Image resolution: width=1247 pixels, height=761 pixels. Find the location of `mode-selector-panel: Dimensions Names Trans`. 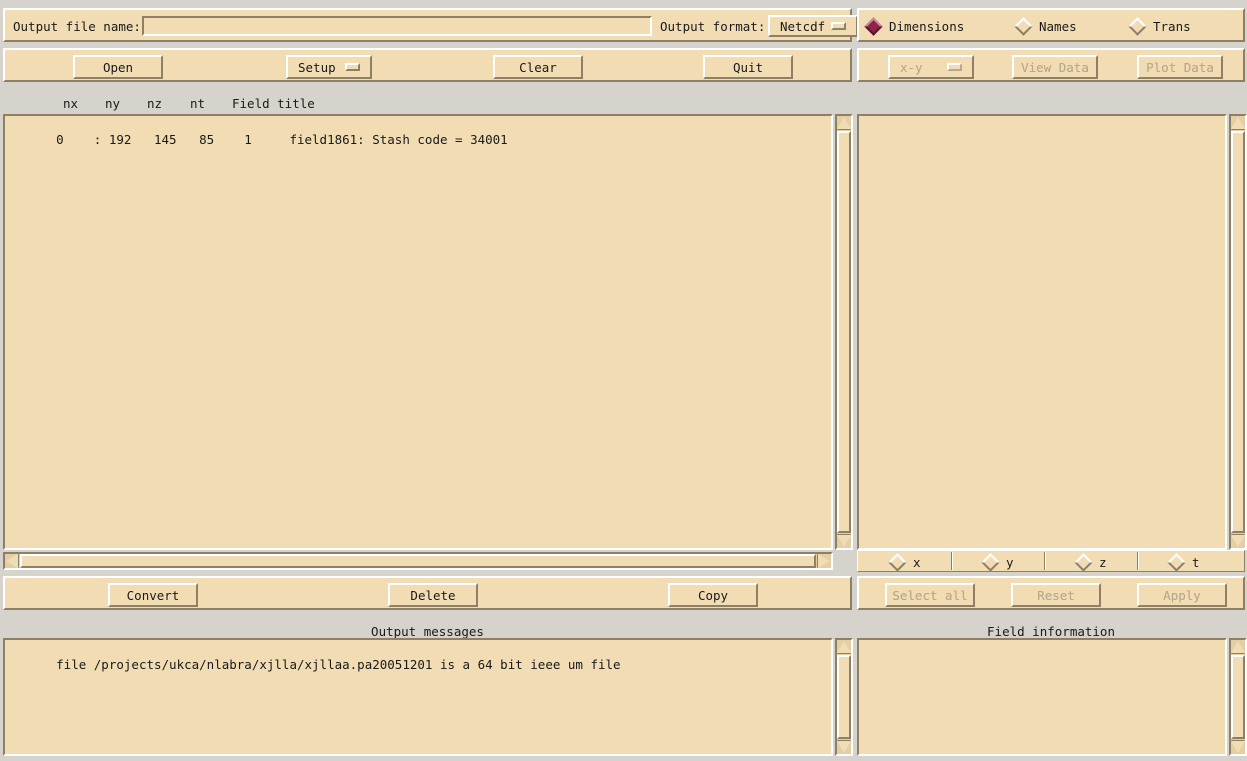

mode-selector-panel: Dimensions Names Trans is located at coordinates (1051, 25).